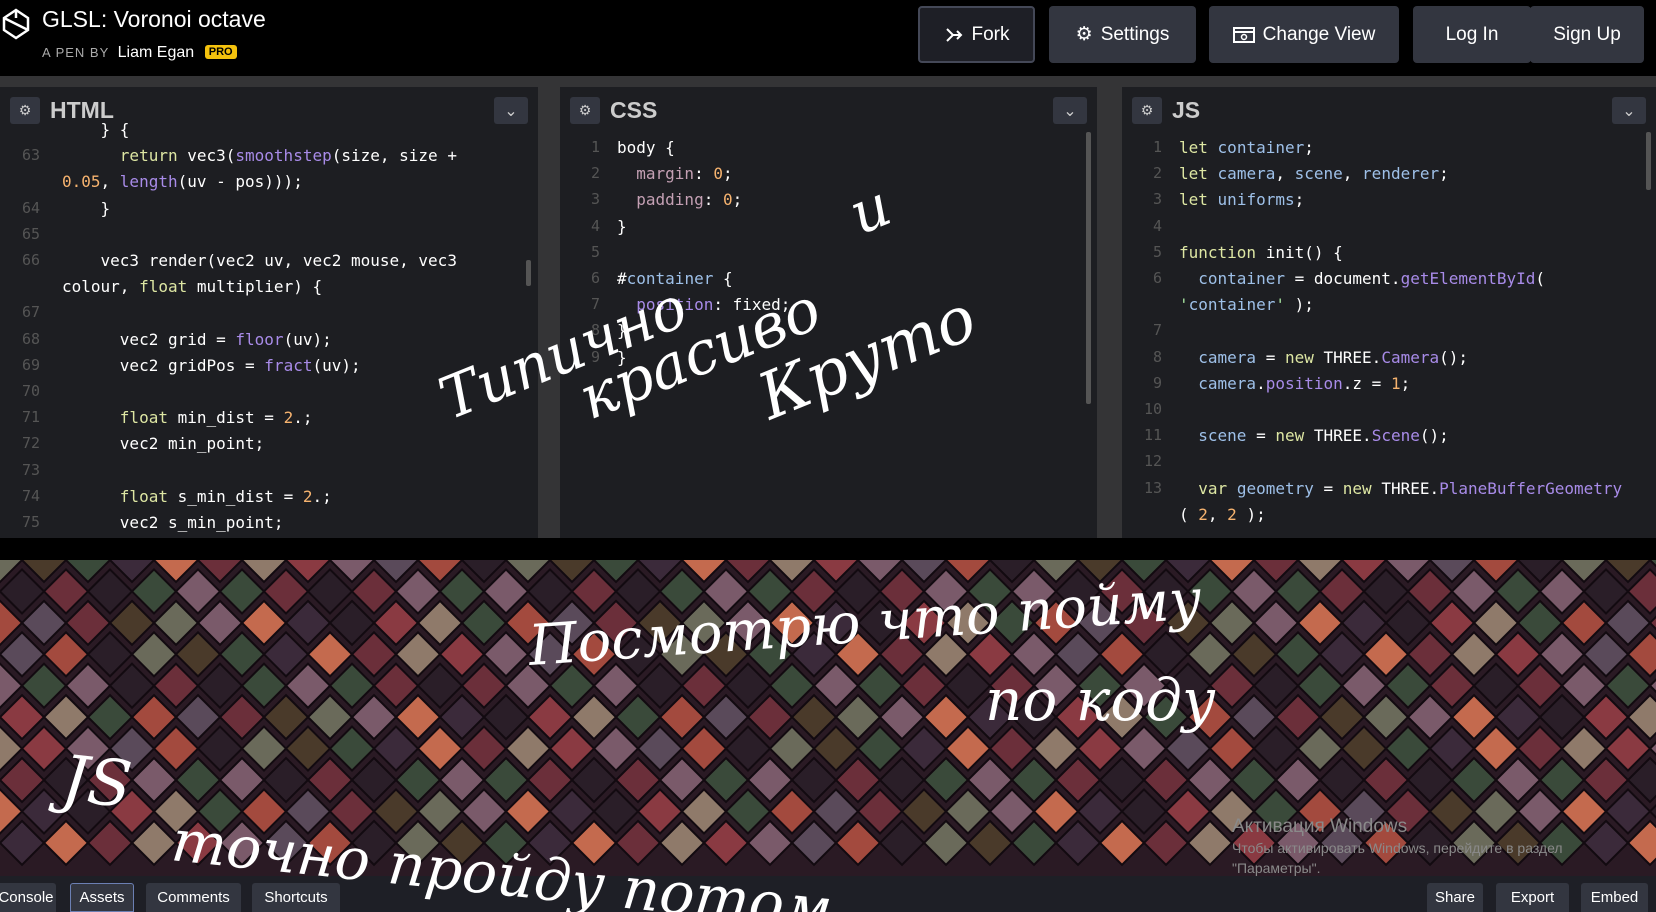 Image resolution: width=1656 pixels, height=912 pixels. Describe the element at coordinates (1135, 34) in the screenshot. I see `settings-label: Settings` at that location.